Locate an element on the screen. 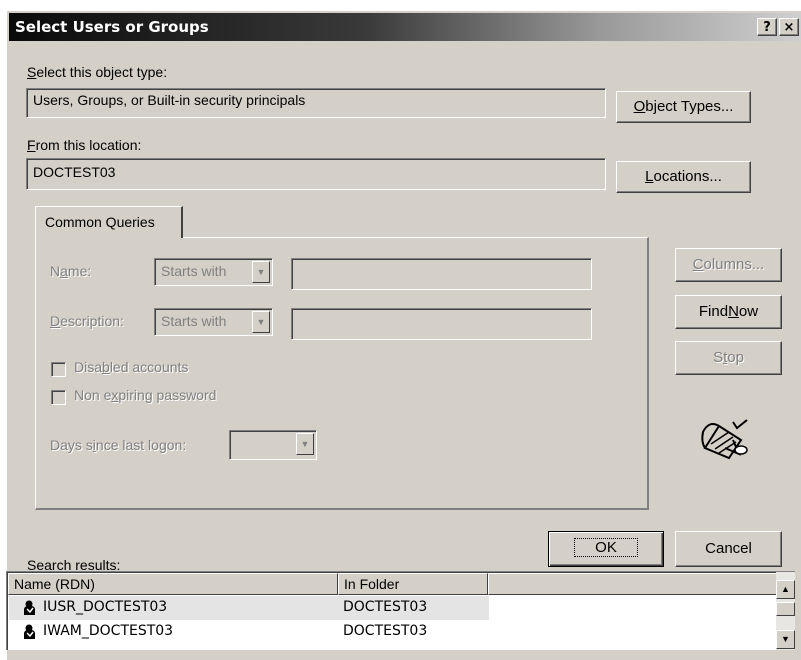 This screenshot has width=801, height=660. name-label: Name: is located at coordinates (71, 271).